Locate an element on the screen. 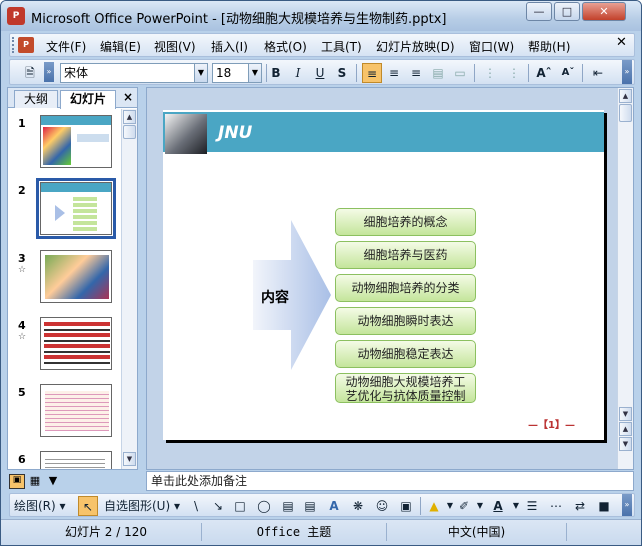  next-slide-icon: ▼ is located at coordinates (625, 444).